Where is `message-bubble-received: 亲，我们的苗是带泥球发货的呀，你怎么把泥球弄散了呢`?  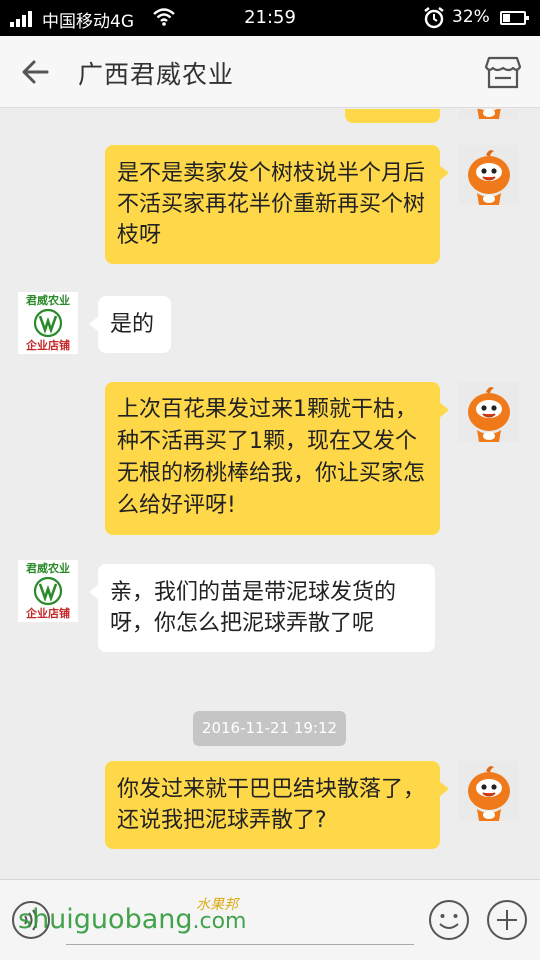
message-bubble-received: 亲，我们的苗是带泥球发货的呀，你怎么把泥球弄散了呢 is located at coordinates (262, 608).